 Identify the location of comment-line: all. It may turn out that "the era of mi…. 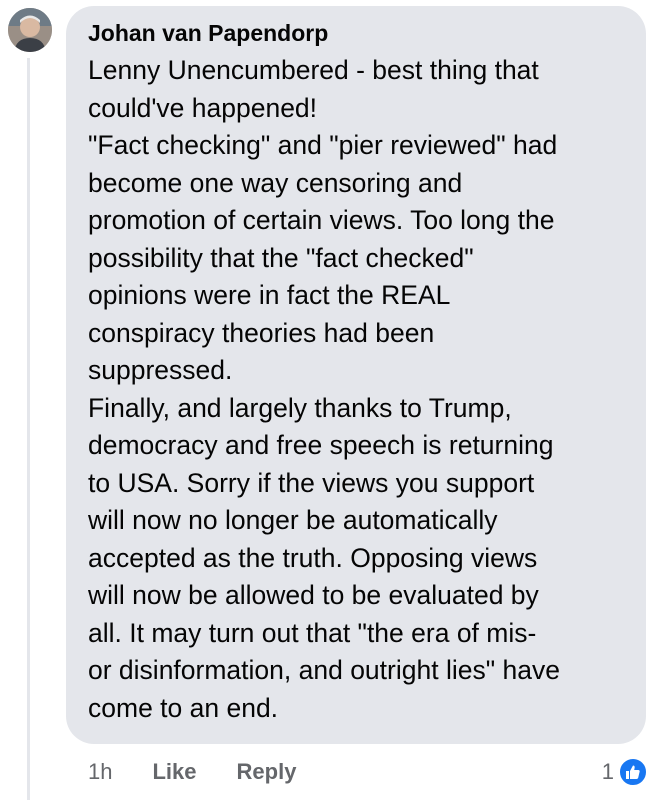
(312, 632).